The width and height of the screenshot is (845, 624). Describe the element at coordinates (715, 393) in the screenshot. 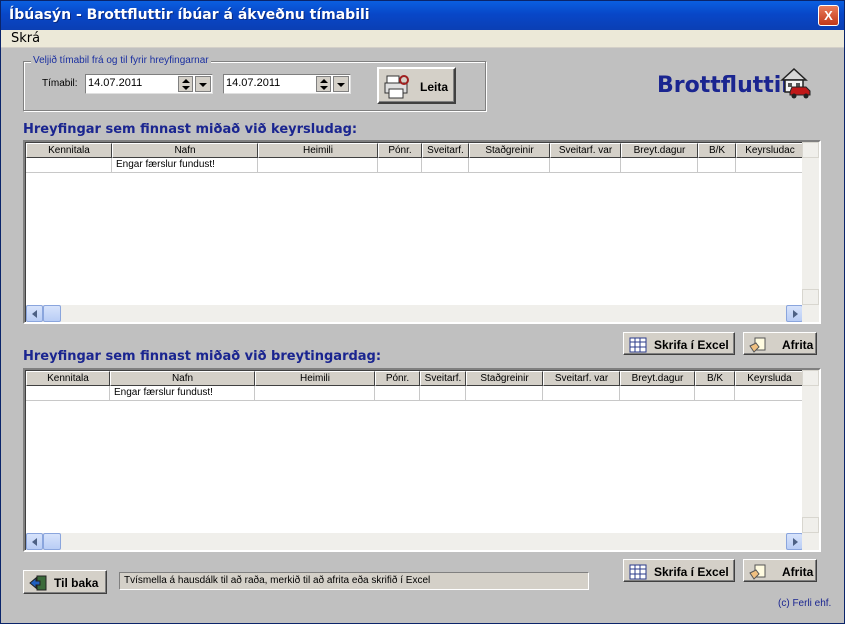

I see `grid2-cell-bk` at that location.